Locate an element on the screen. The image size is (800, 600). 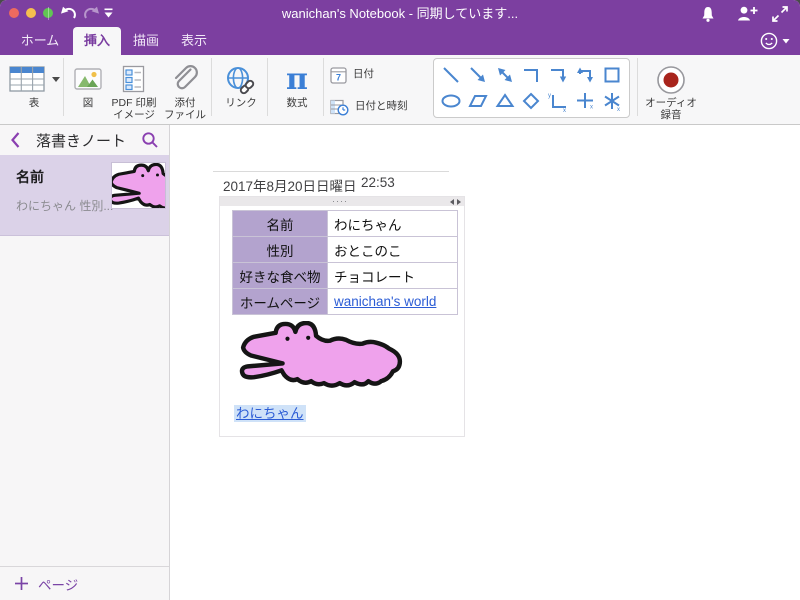
shape-line-button is located at coordinates (451, 75).